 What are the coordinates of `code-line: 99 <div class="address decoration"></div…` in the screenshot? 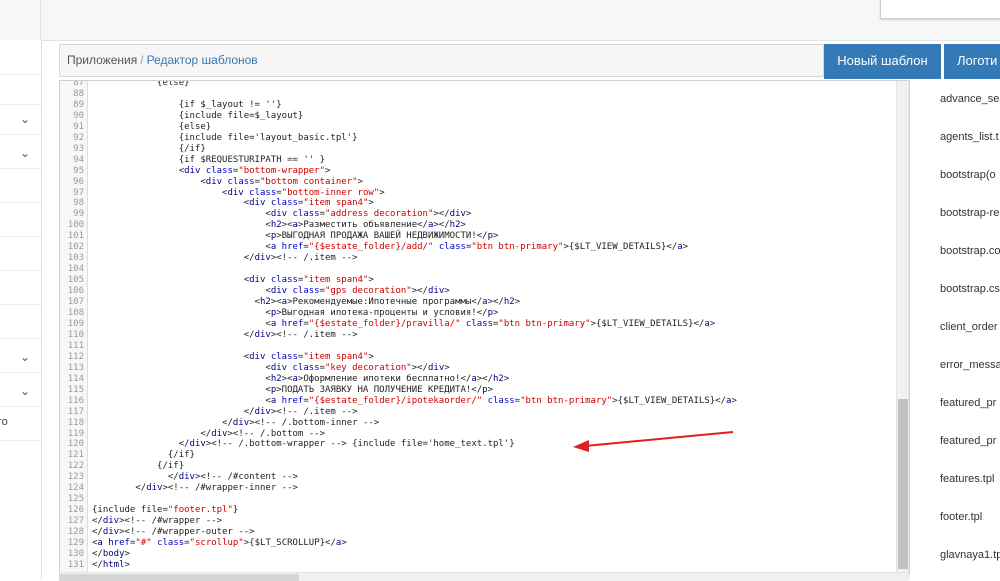 It's located at (478, 214).